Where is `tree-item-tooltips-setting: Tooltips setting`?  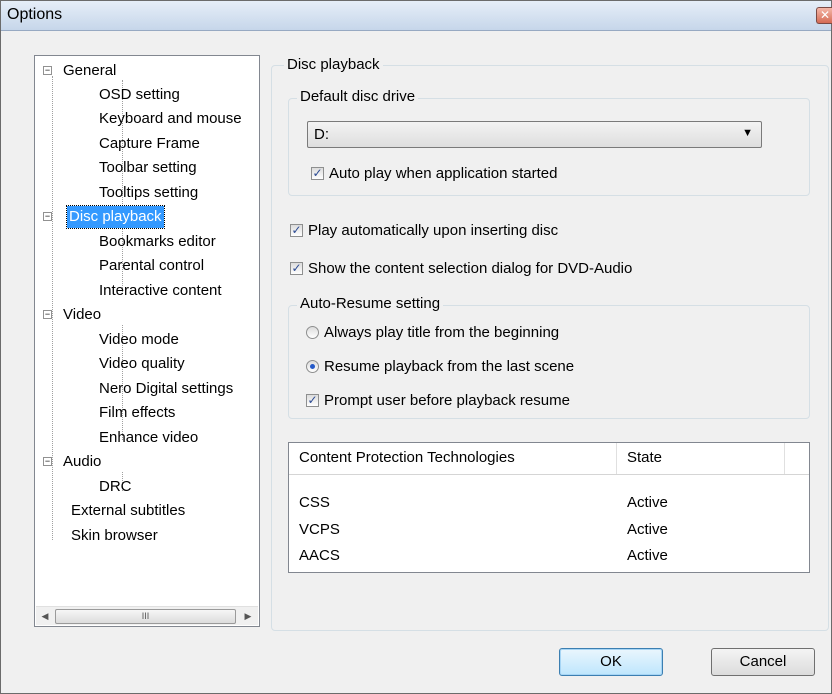
tree-item-tooltips-setting: Tooltips setting is located at coordinates (148, 193).